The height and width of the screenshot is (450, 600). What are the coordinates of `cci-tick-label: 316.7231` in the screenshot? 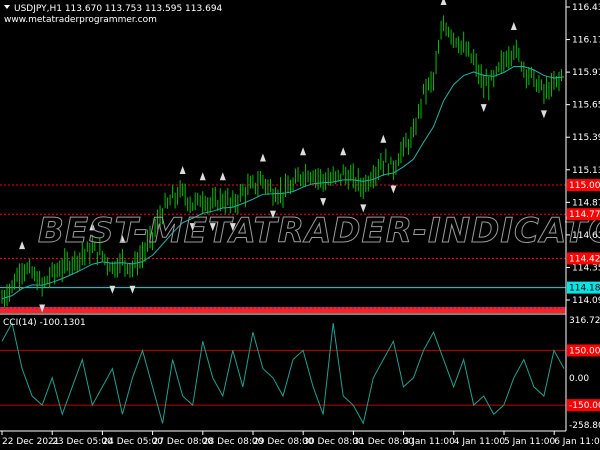 It's located at (584, 321).